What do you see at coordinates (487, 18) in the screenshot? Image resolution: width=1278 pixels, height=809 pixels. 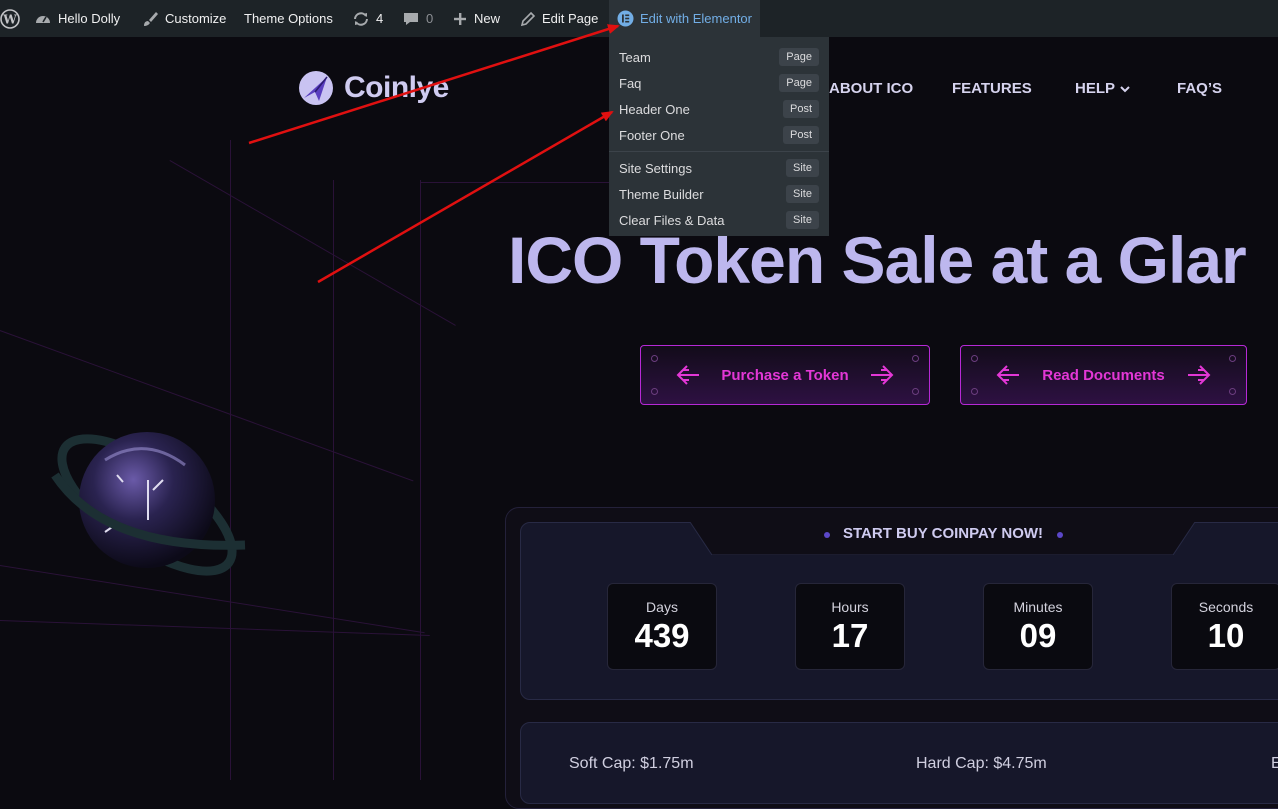 I see `new-label: New` at bounding box center [487, 18].